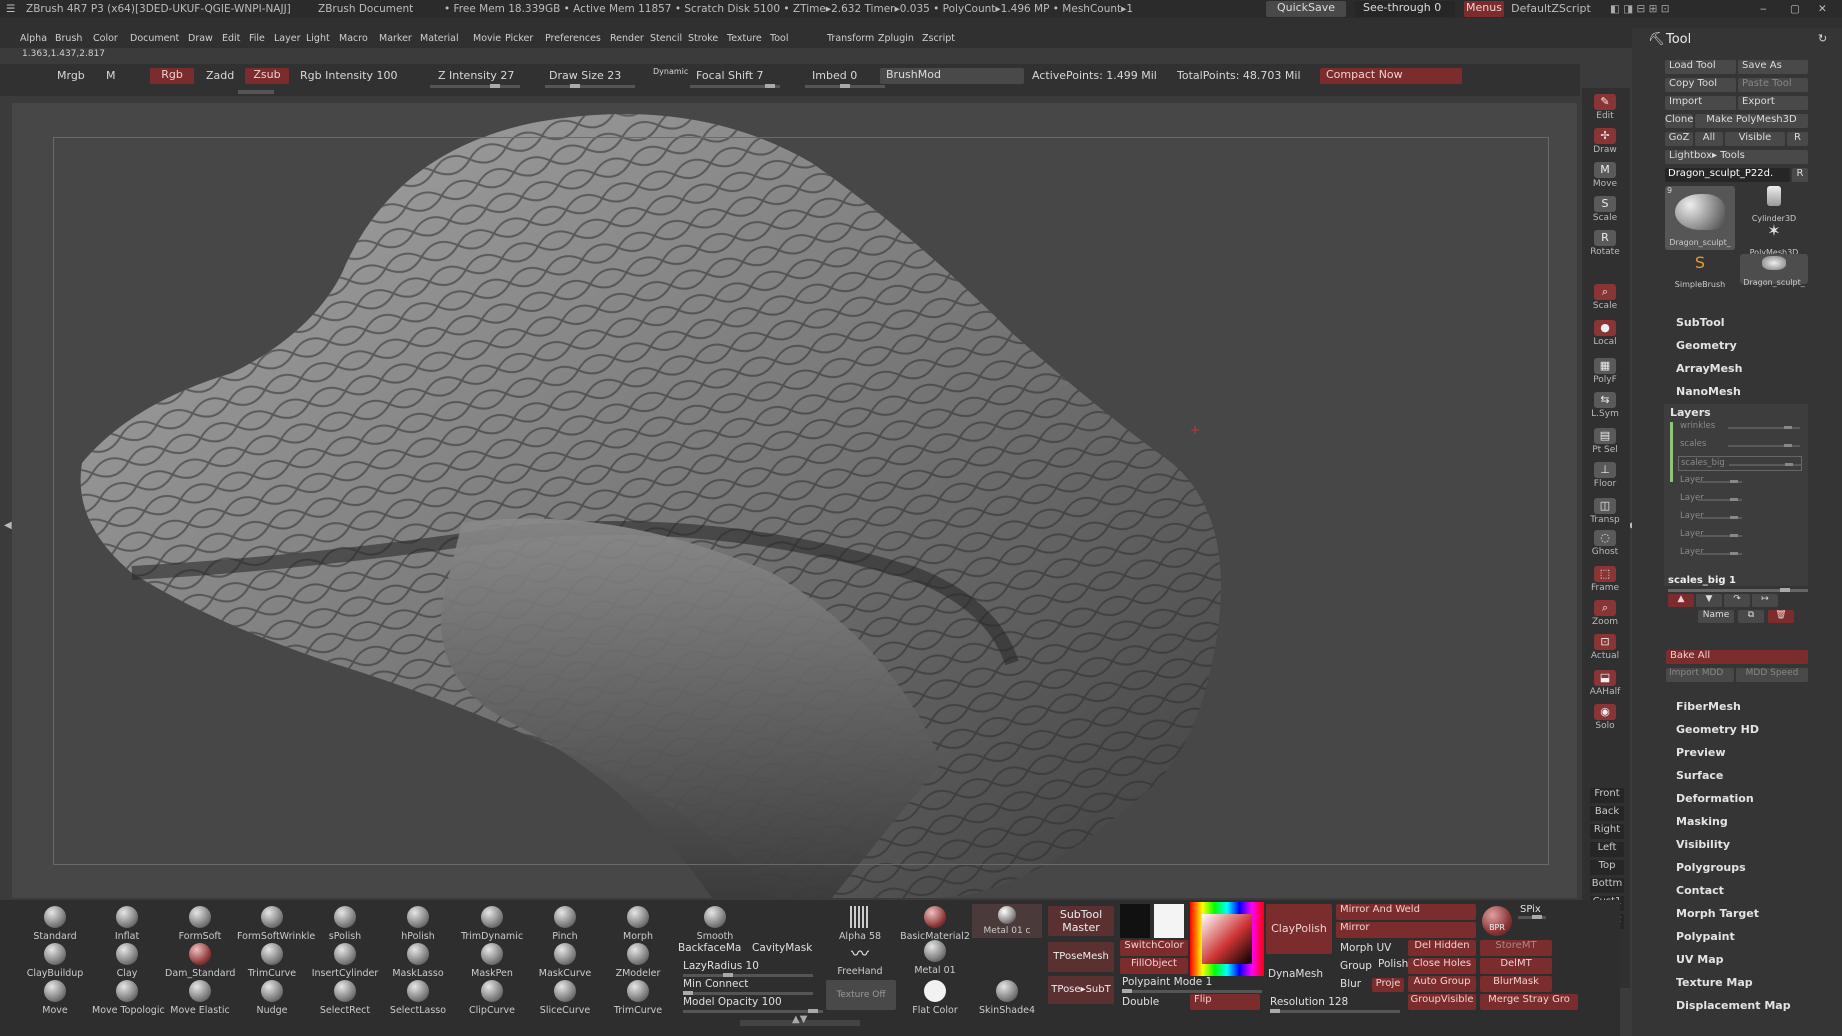 Image resolution: width=1842 pixels, height=1036 pixels. Describe the element at coordinates (1700, 890) in the screenshot. I see `section-contact: Contact` at that location.